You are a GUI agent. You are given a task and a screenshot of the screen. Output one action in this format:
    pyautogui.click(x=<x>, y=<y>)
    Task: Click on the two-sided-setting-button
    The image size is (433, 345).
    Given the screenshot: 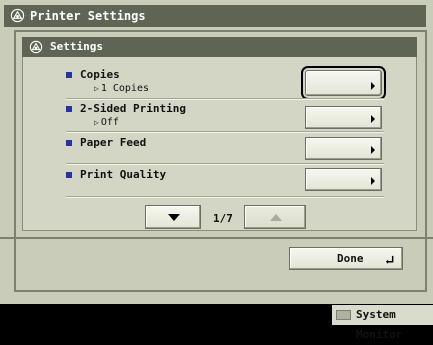 What is the action you would take?
    pyautogui.click(x=343, y=117)
    